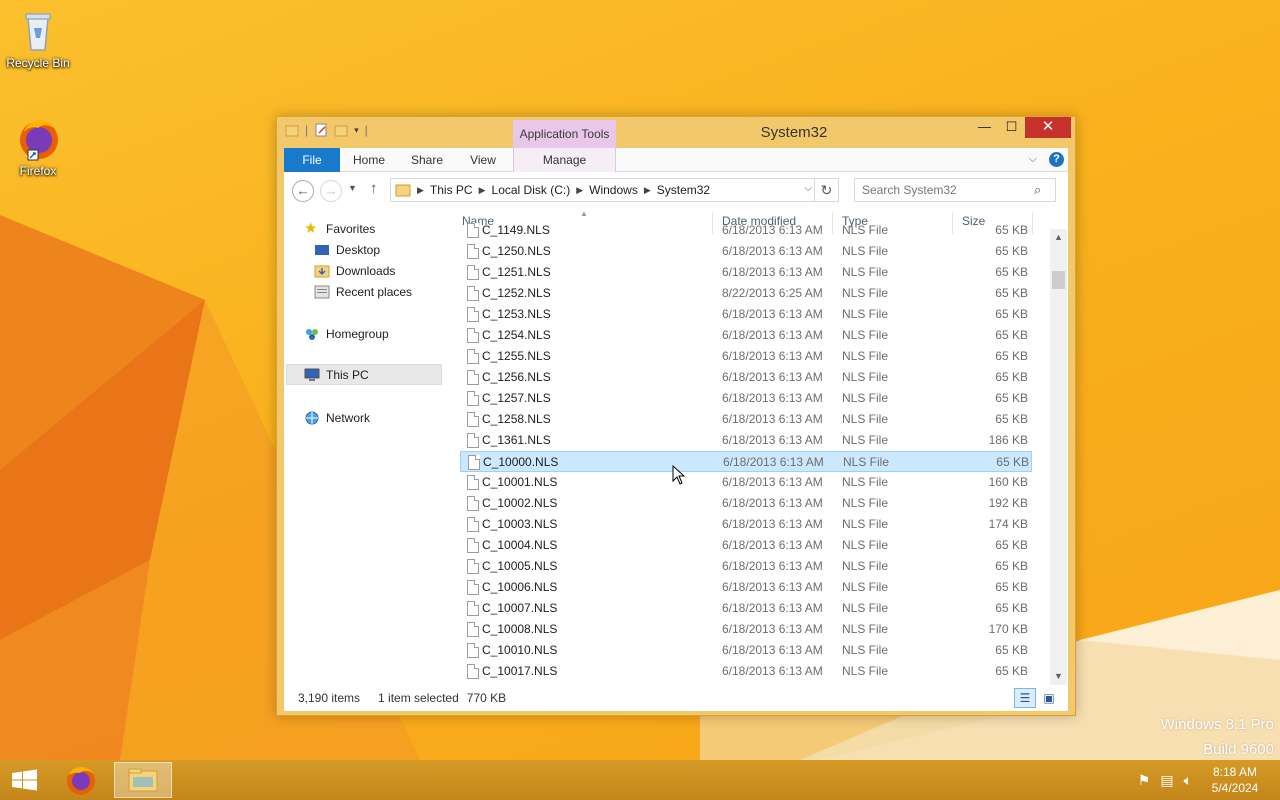 The image size is (1280, 800). Describe the element at coordinates (1058, 280) in the screenshot. I see `scrollbar-thumb` at that location.